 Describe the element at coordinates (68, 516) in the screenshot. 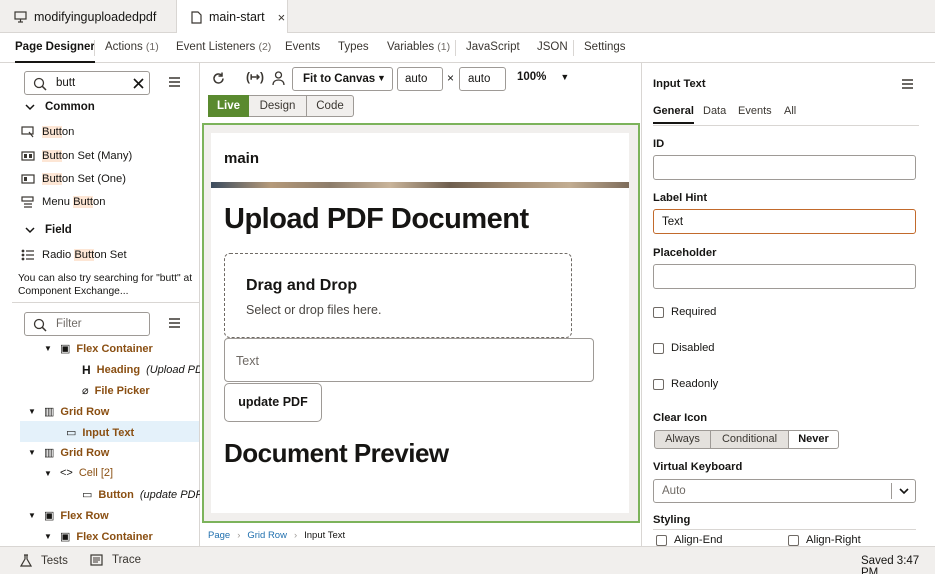

I see `tree-node-flex-row: ▼ ▣ Flex Row` at that location.